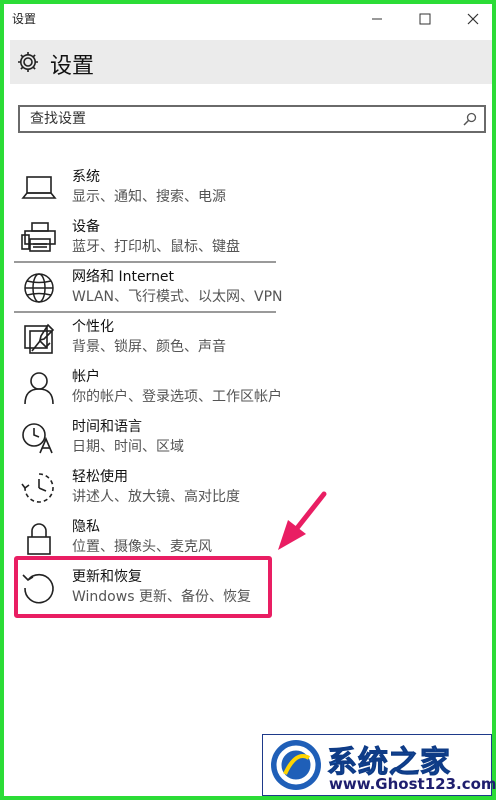 This screenshot has width=496, height=800. Describe the element at coordinates (248, 187) in the screenshot. I see `category-system: 系统 显示、通知、搜索、电源` at that location.